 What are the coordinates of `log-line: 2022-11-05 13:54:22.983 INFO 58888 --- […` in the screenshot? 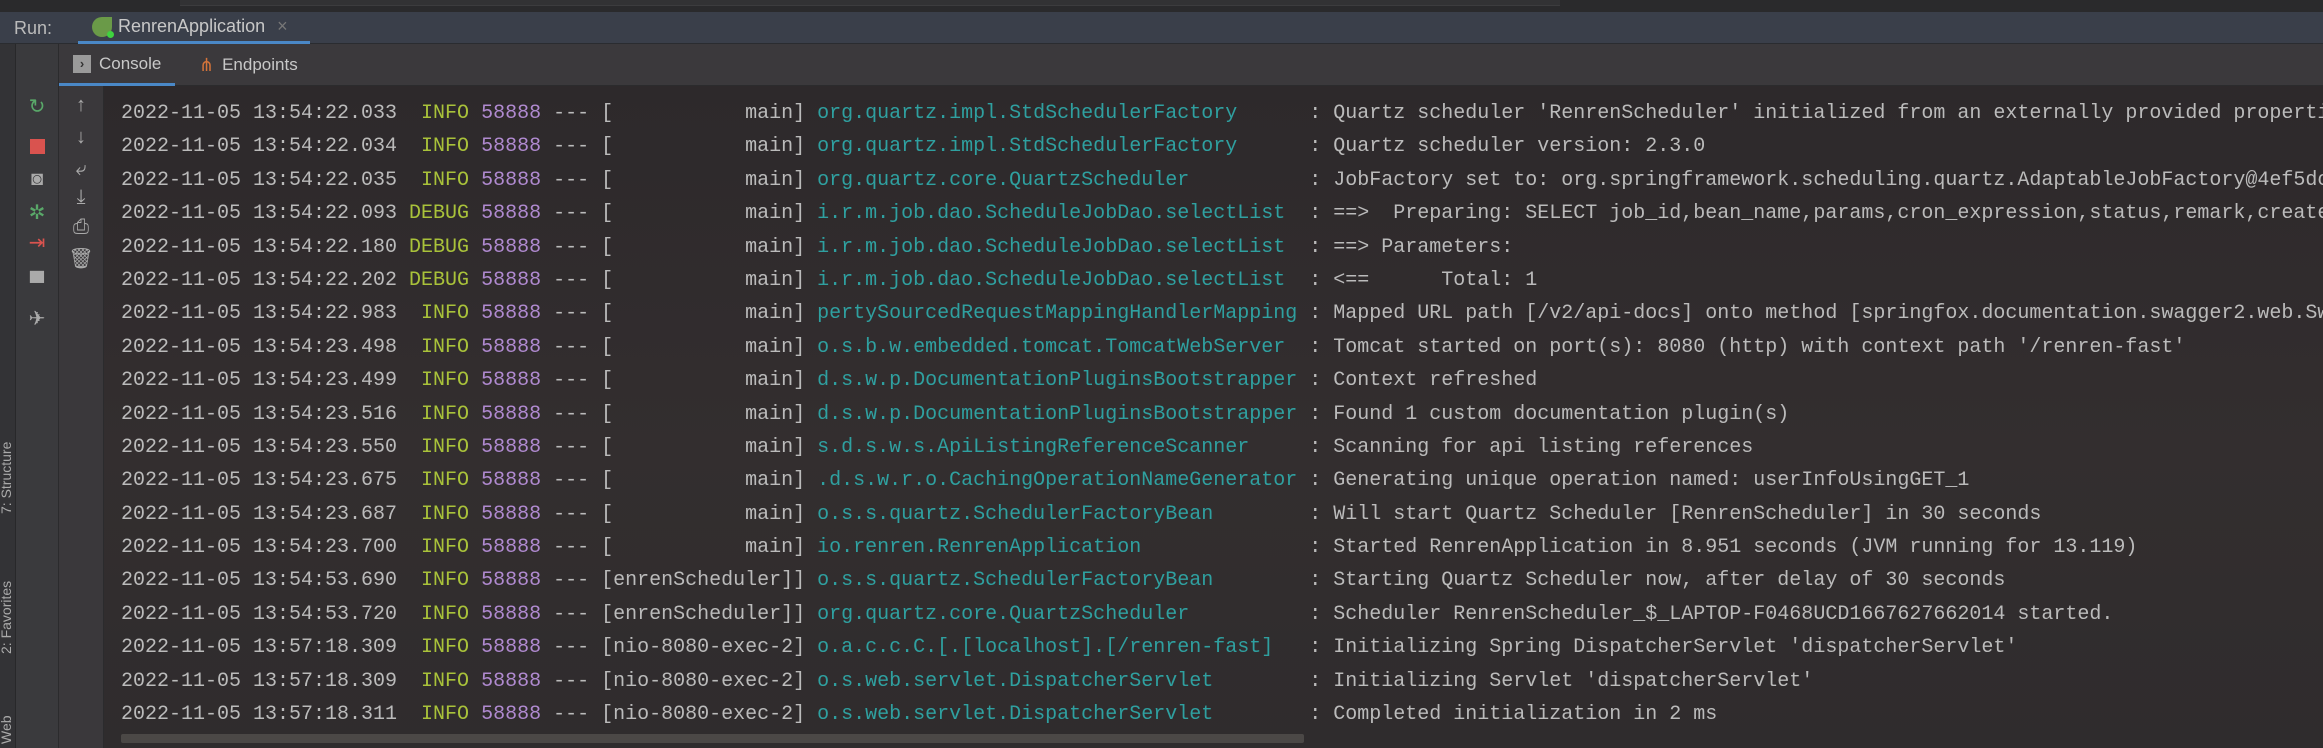 It's located at (1222, 313).